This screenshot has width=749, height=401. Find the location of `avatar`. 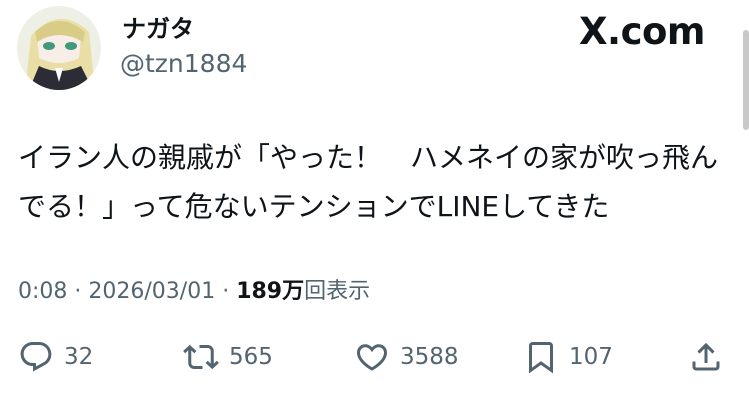

avatar is located at coordinates (59, 48).